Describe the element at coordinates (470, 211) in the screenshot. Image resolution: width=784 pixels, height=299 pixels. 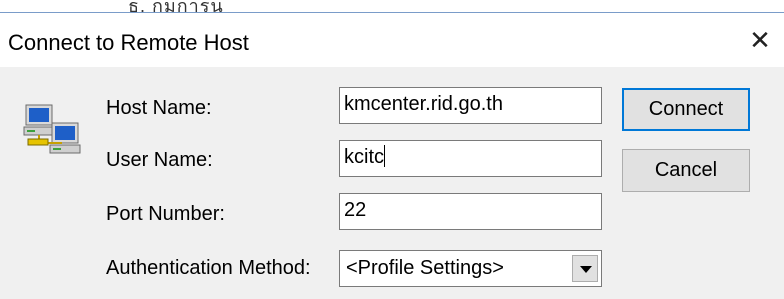
I see `port-number-field: 22` at that location.